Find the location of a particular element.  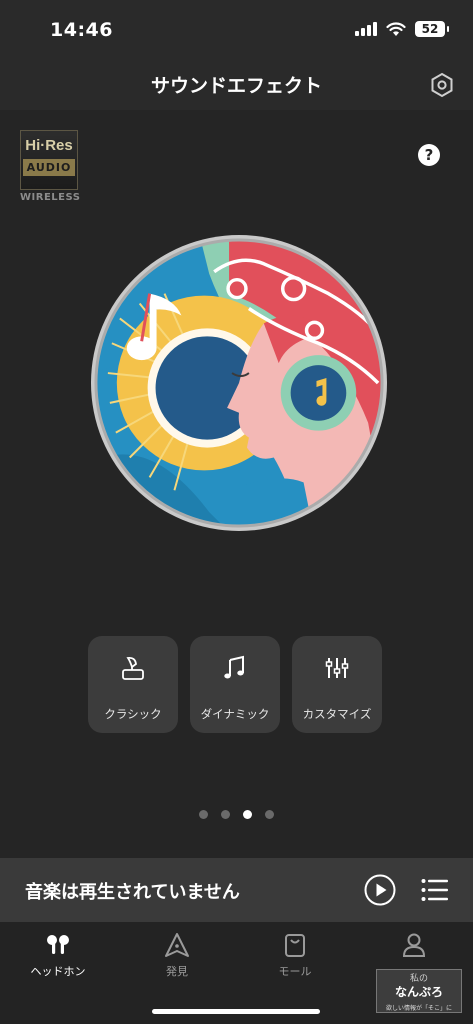

tab-discover: 発見 is located at coordinates (177, 955).